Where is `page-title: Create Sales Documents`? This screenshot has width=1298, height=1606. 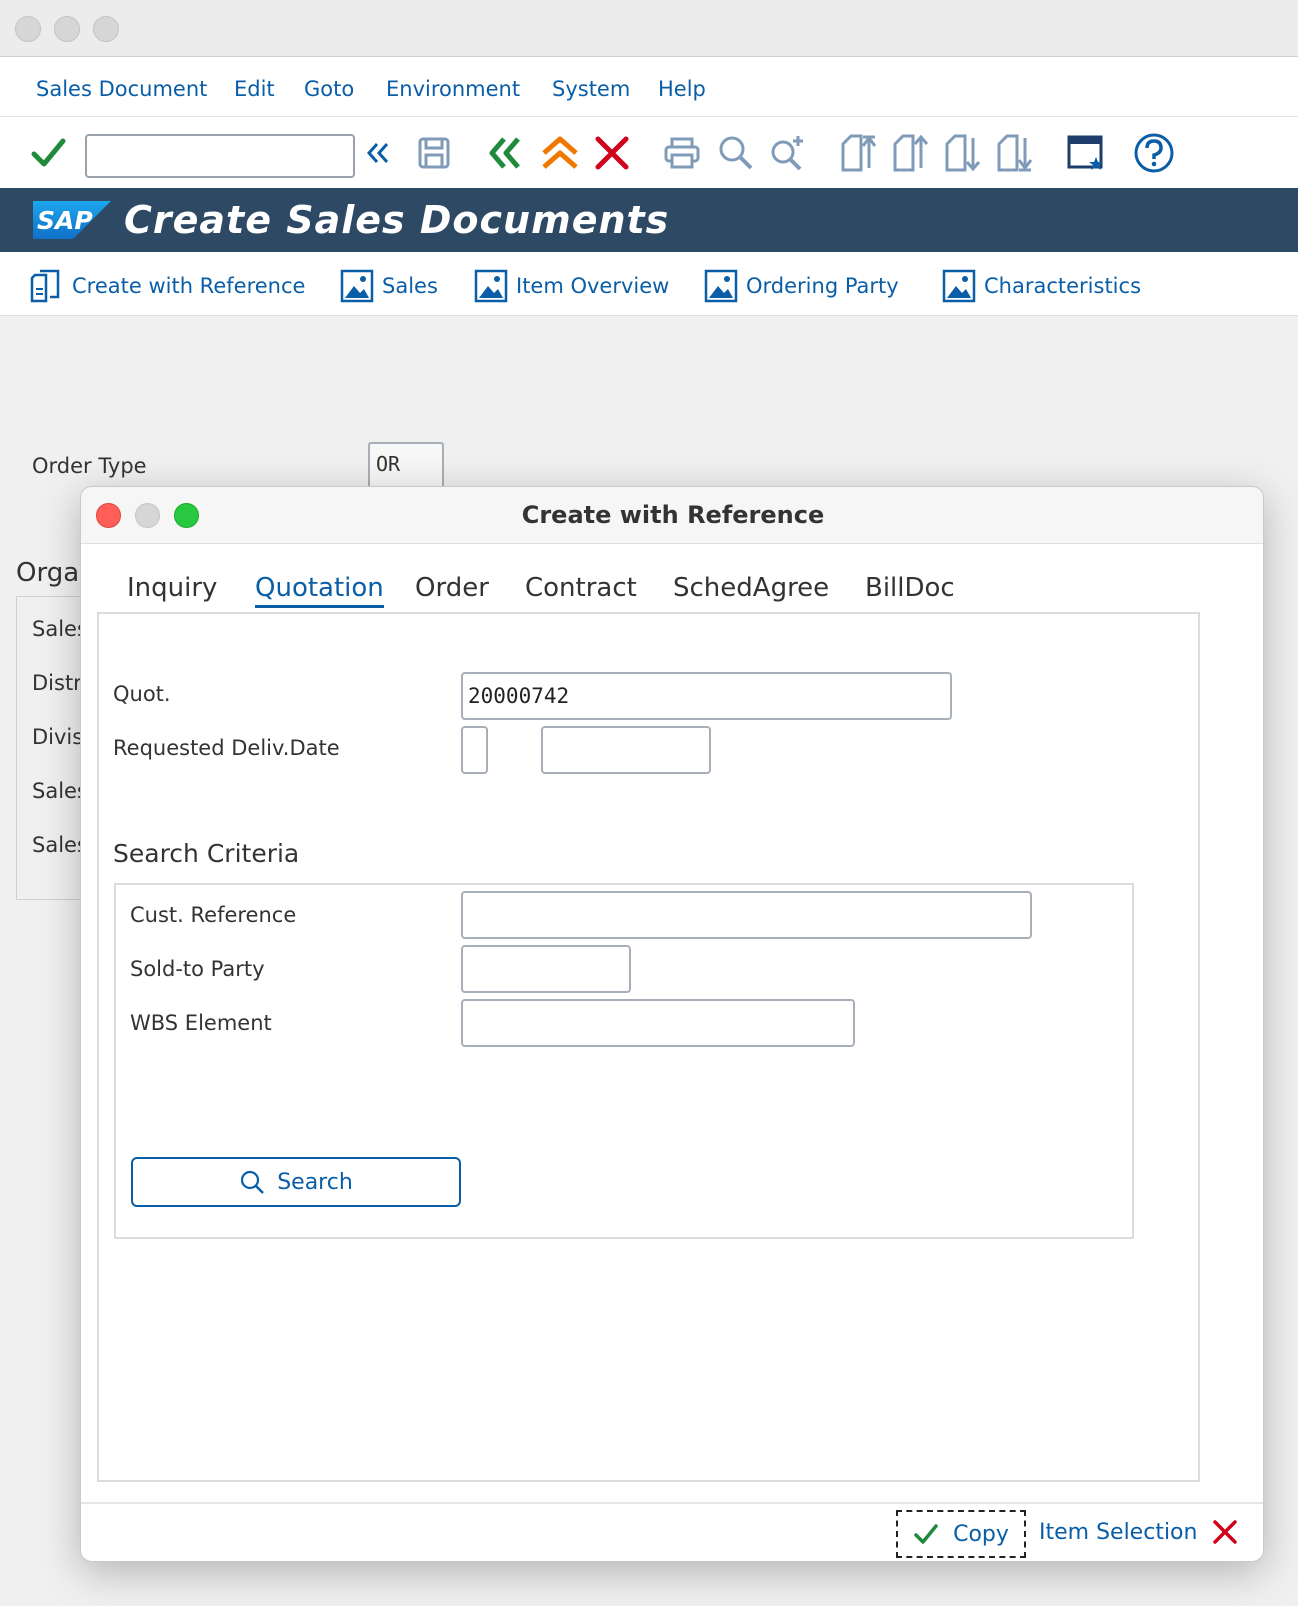 page-title: Create Sales Documents is located at coordinates (397, 220).